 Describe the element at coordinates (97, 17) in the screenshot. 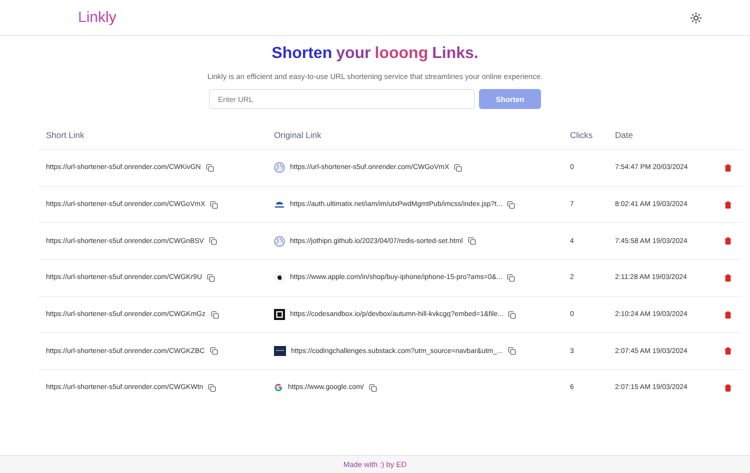

I see `logo: Linkly` at that location.